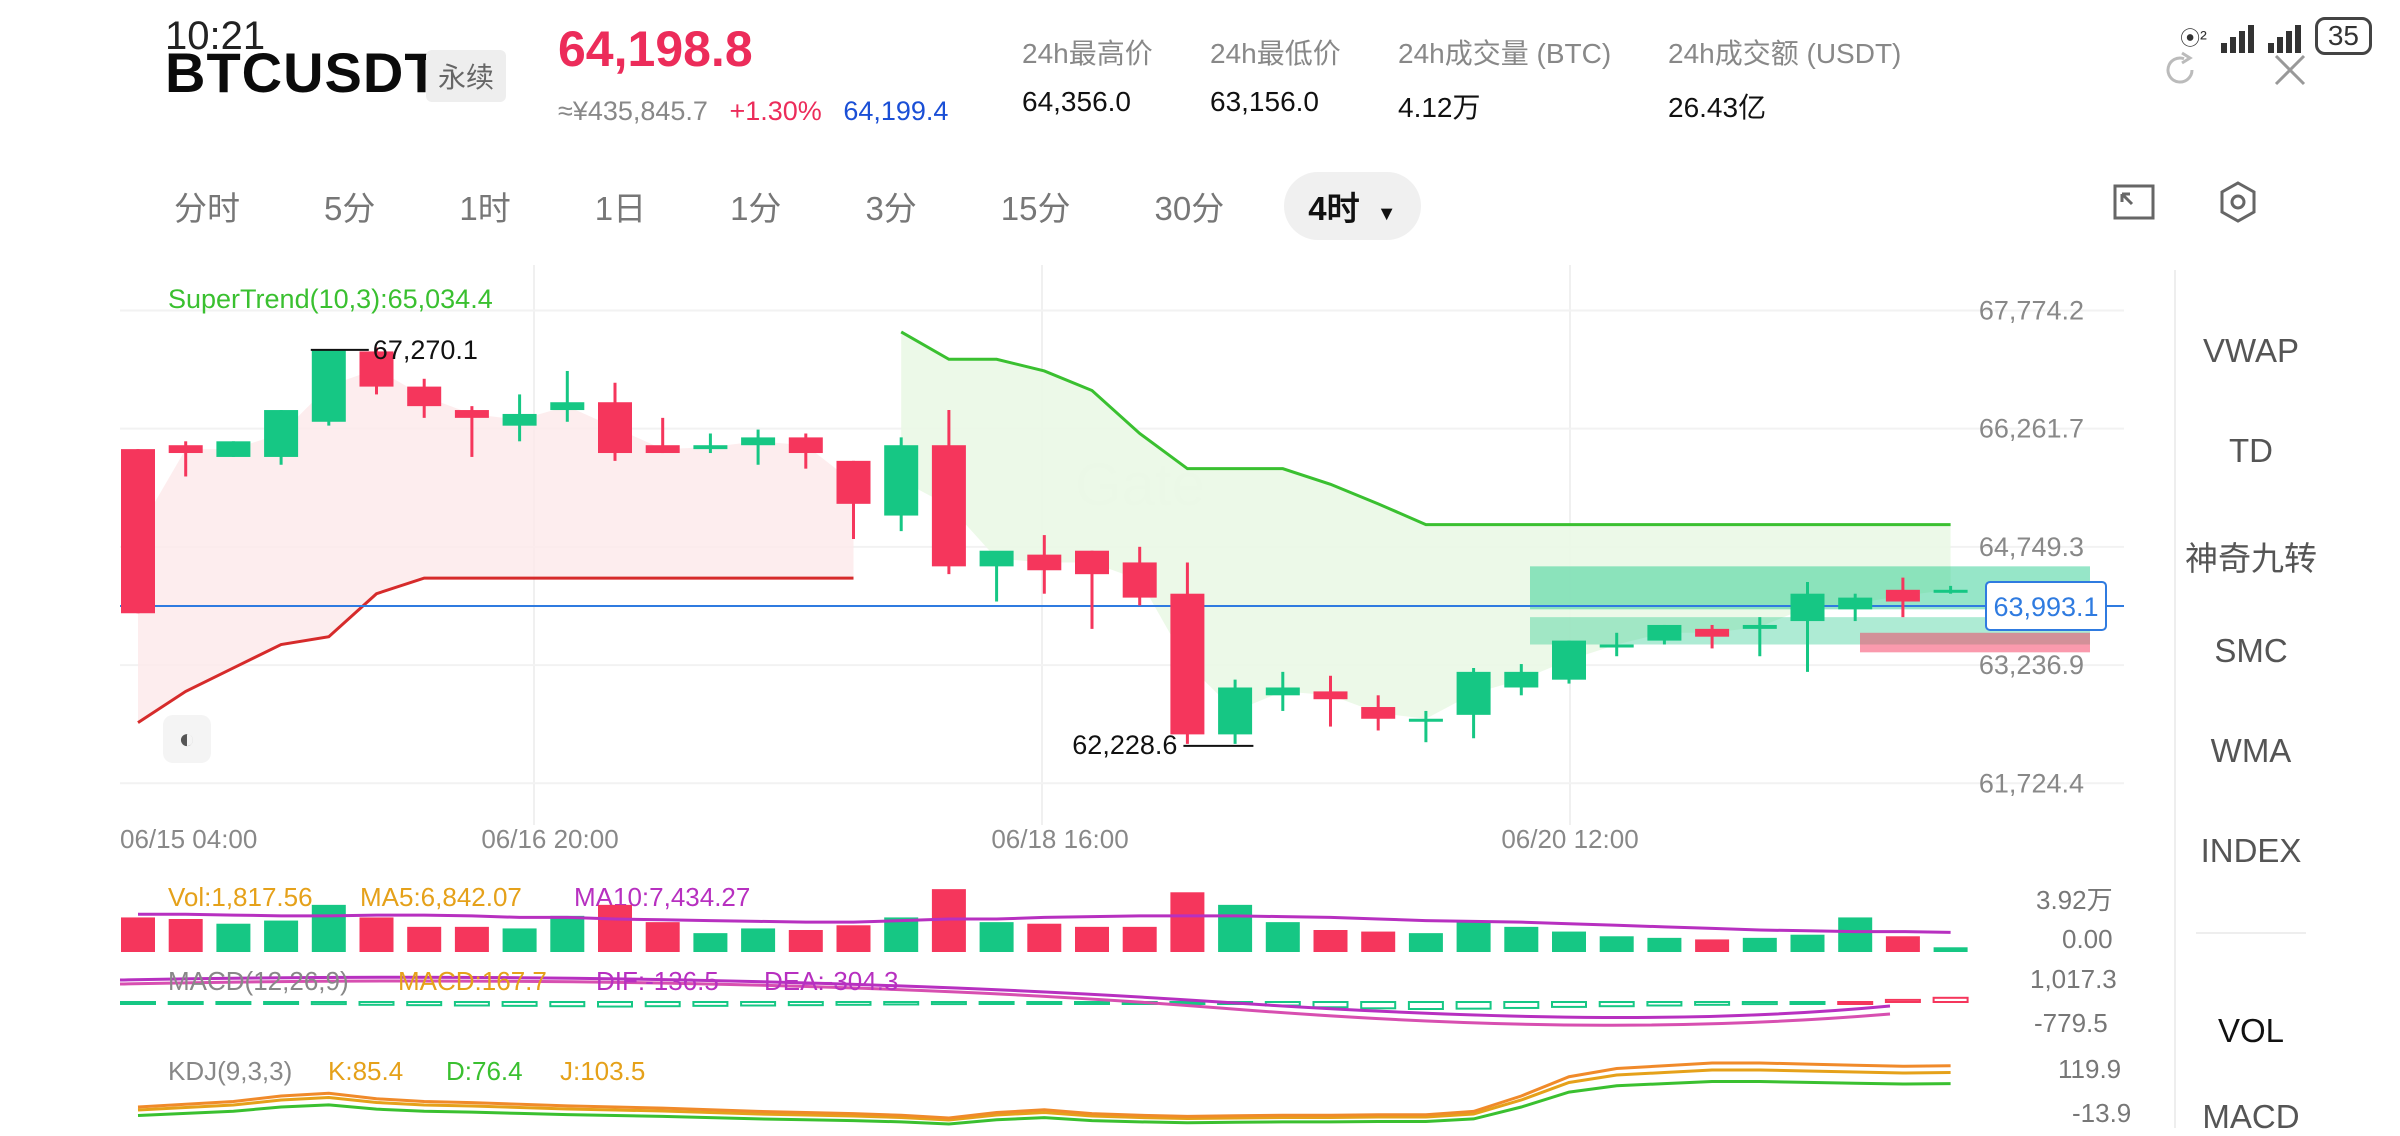 Image resolution: width=2400 pixels, height=1136 pixels. I want to click on sidebar-item-vwap: VWAP, so click(2251, 351).